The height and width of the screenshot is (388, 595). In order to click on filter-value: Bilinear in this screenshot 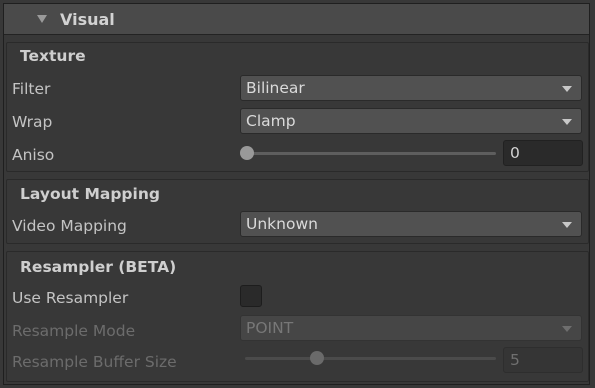, I will do `click(275, 88)`.